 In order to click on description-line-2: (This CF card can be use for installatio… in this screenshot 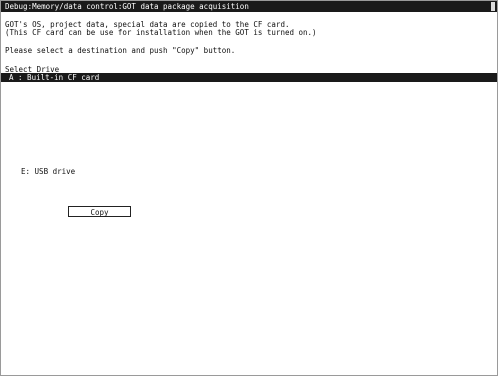, I will do `click(161, 32)`.